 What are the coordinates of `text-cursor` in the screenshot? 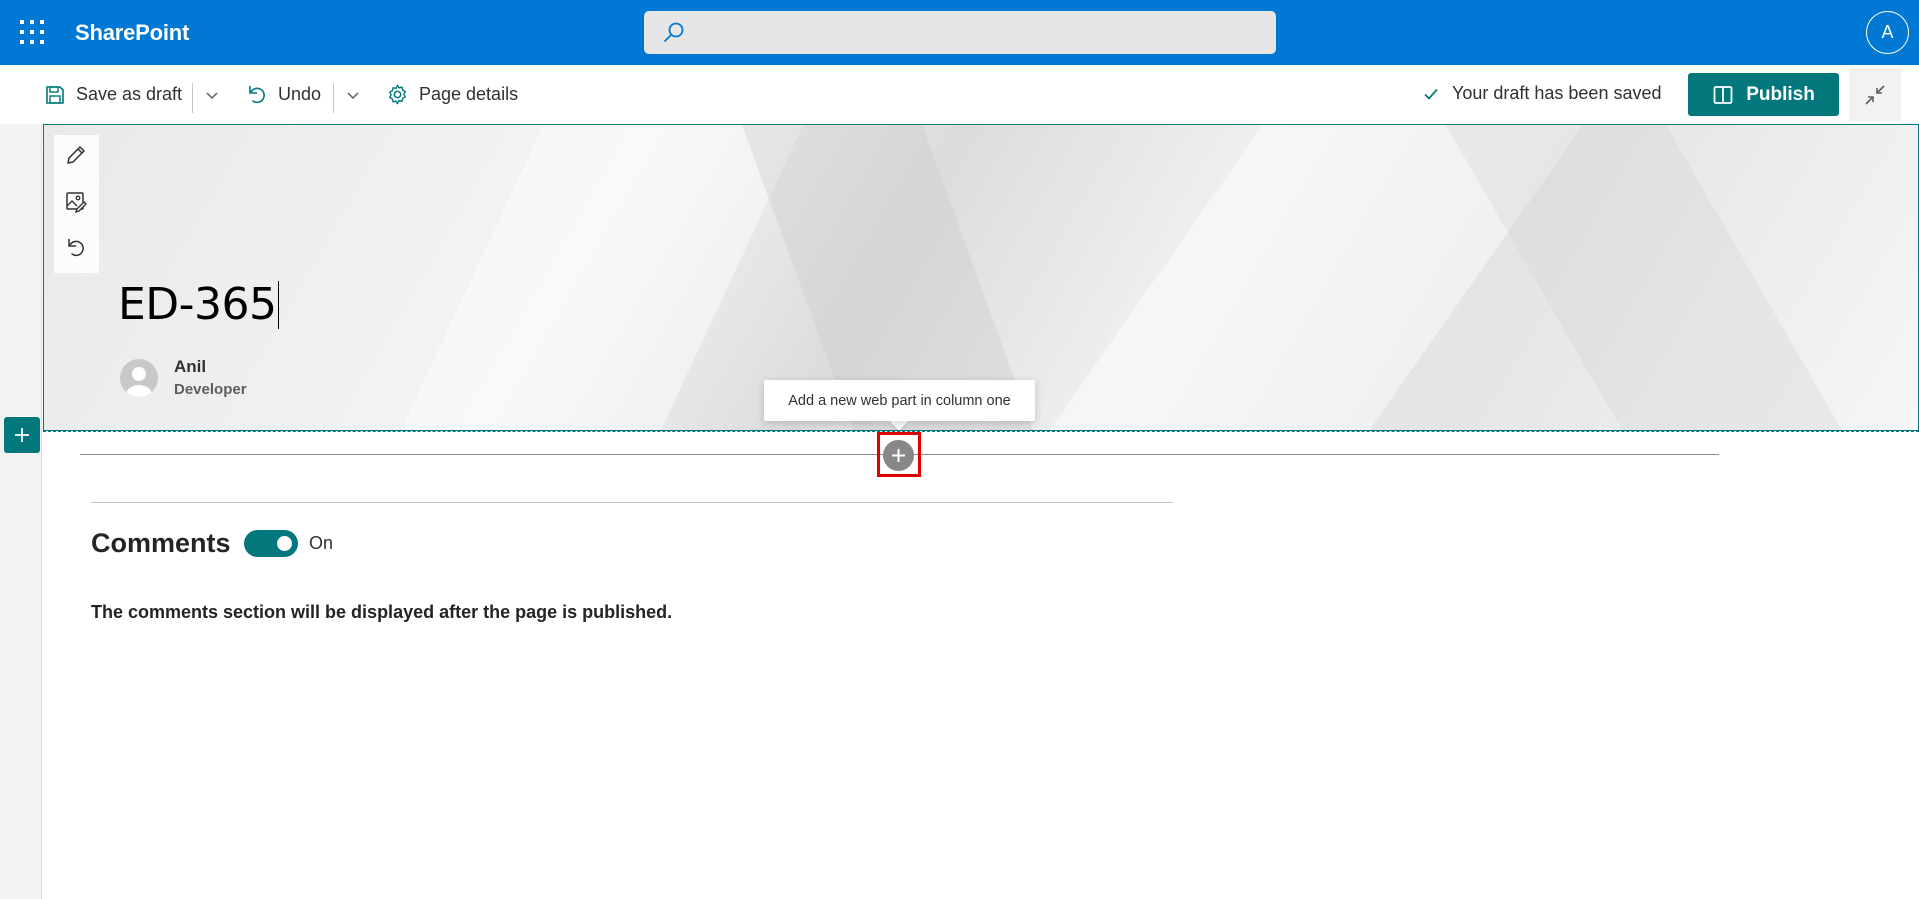 It's located at (278, 305).